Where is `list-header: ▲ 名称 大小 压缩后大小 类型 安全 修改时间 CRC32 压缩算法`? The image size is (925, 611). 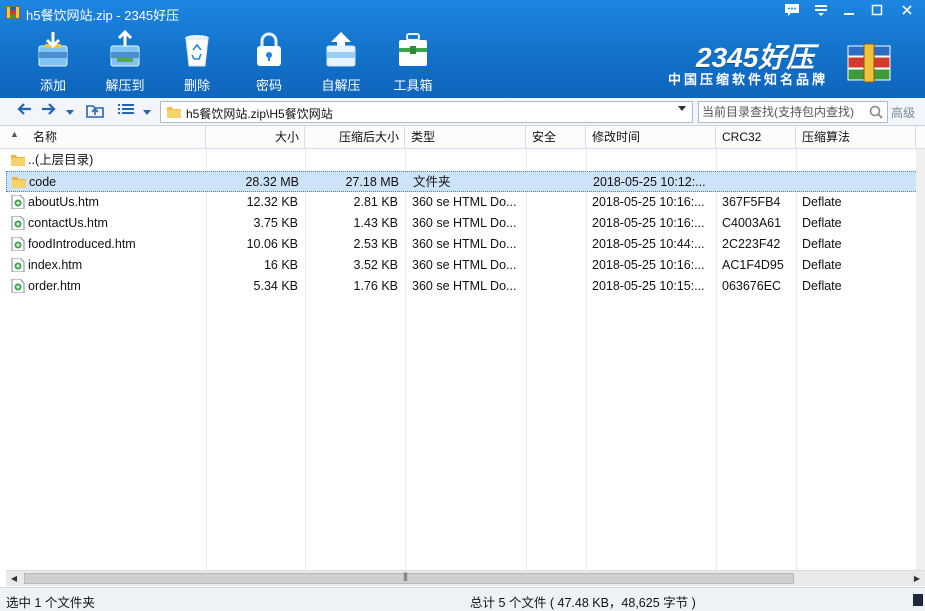 list-header: ▲ 名称 大小 压缩后大小 类型 安全 修改时间 CRC32 压缩算法 is located at coordinates (462, 137).